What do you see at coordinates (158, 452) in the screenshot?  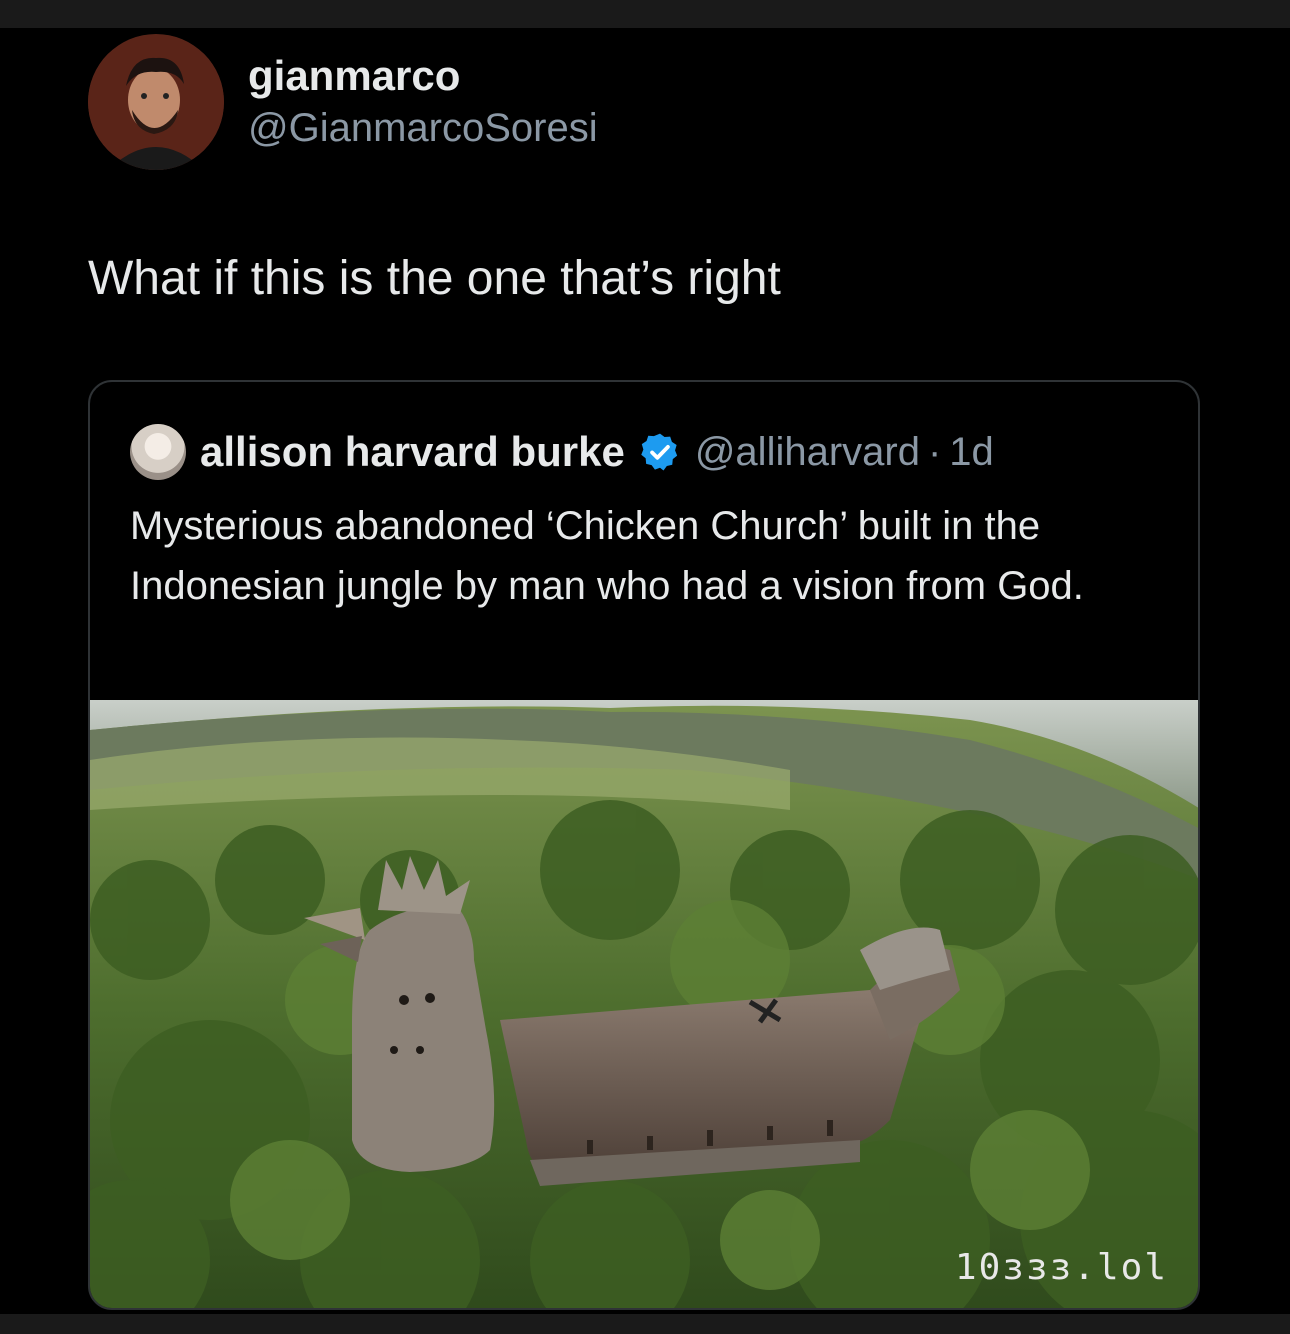 I see `quoted-author-avatar` at bounding box center [158, 452].